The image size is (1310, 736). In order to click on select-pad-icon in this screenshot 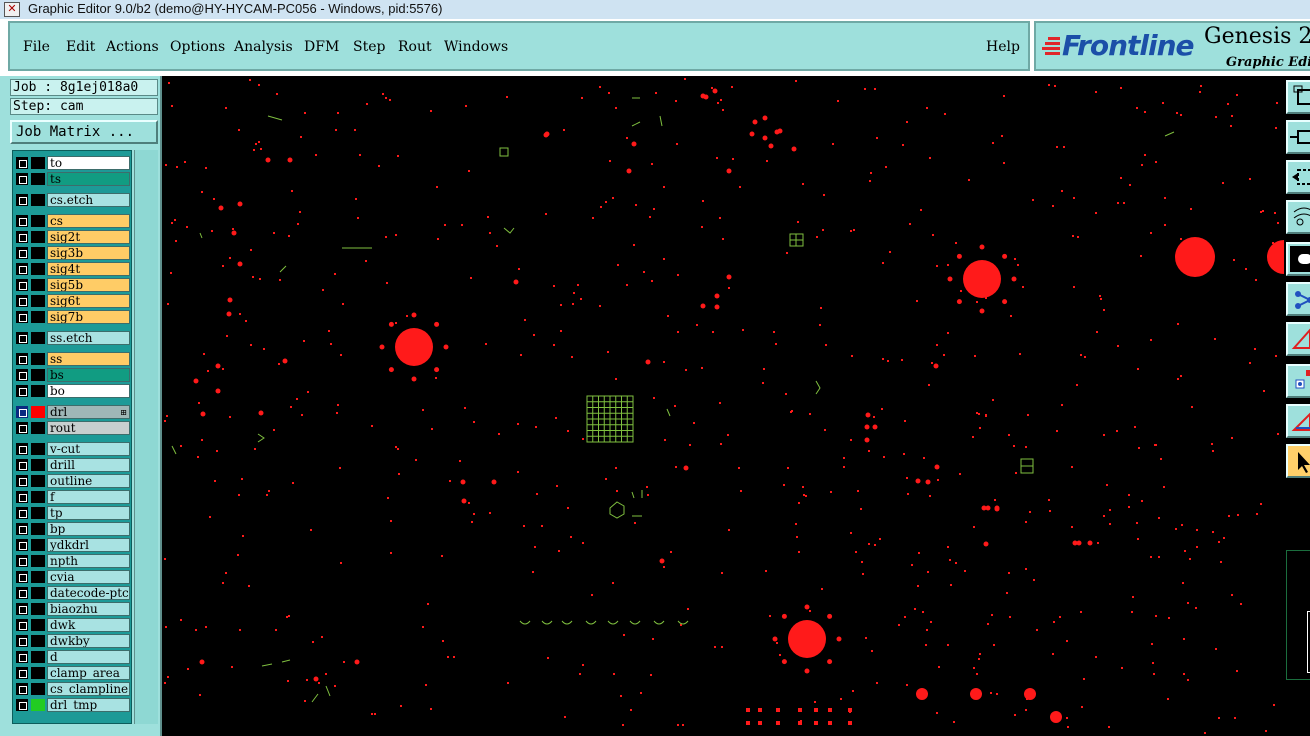, I will do `click(1298, 259)`.